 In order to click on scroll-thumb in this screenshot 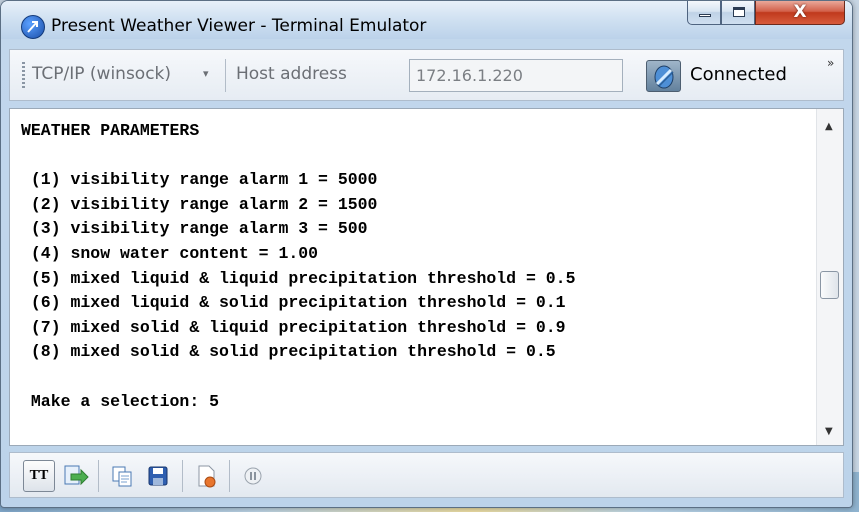, I will do `click(829, 285)`.